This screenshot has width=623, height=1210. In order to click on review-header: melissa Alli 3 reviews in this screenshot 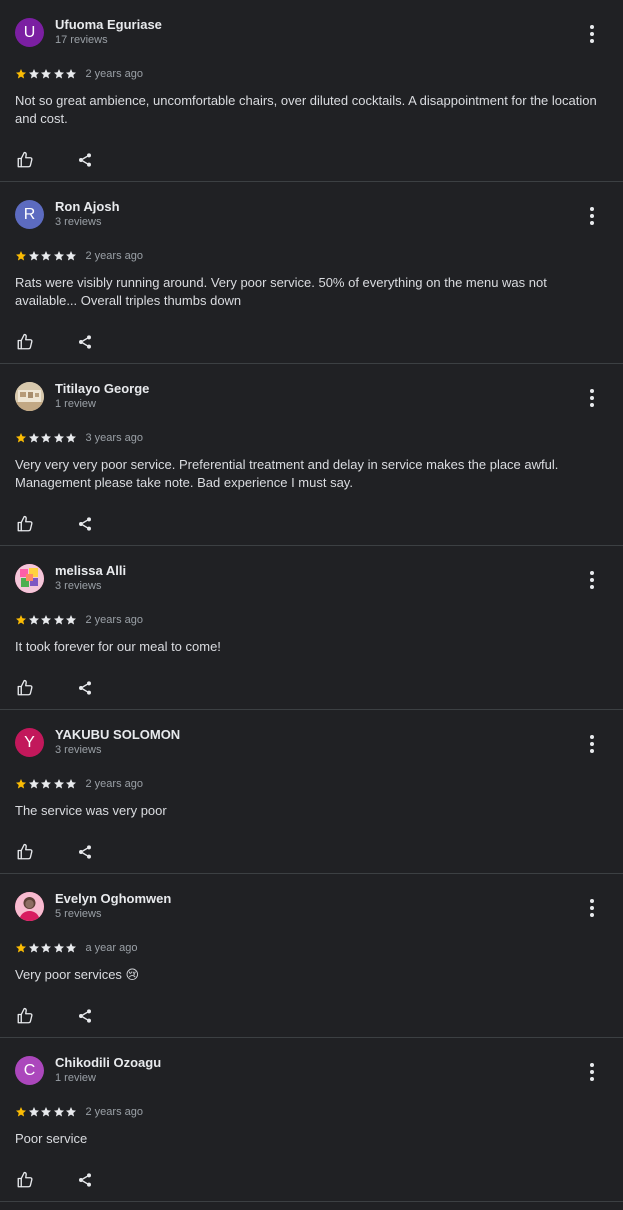, I will do `click(311, 577)`.